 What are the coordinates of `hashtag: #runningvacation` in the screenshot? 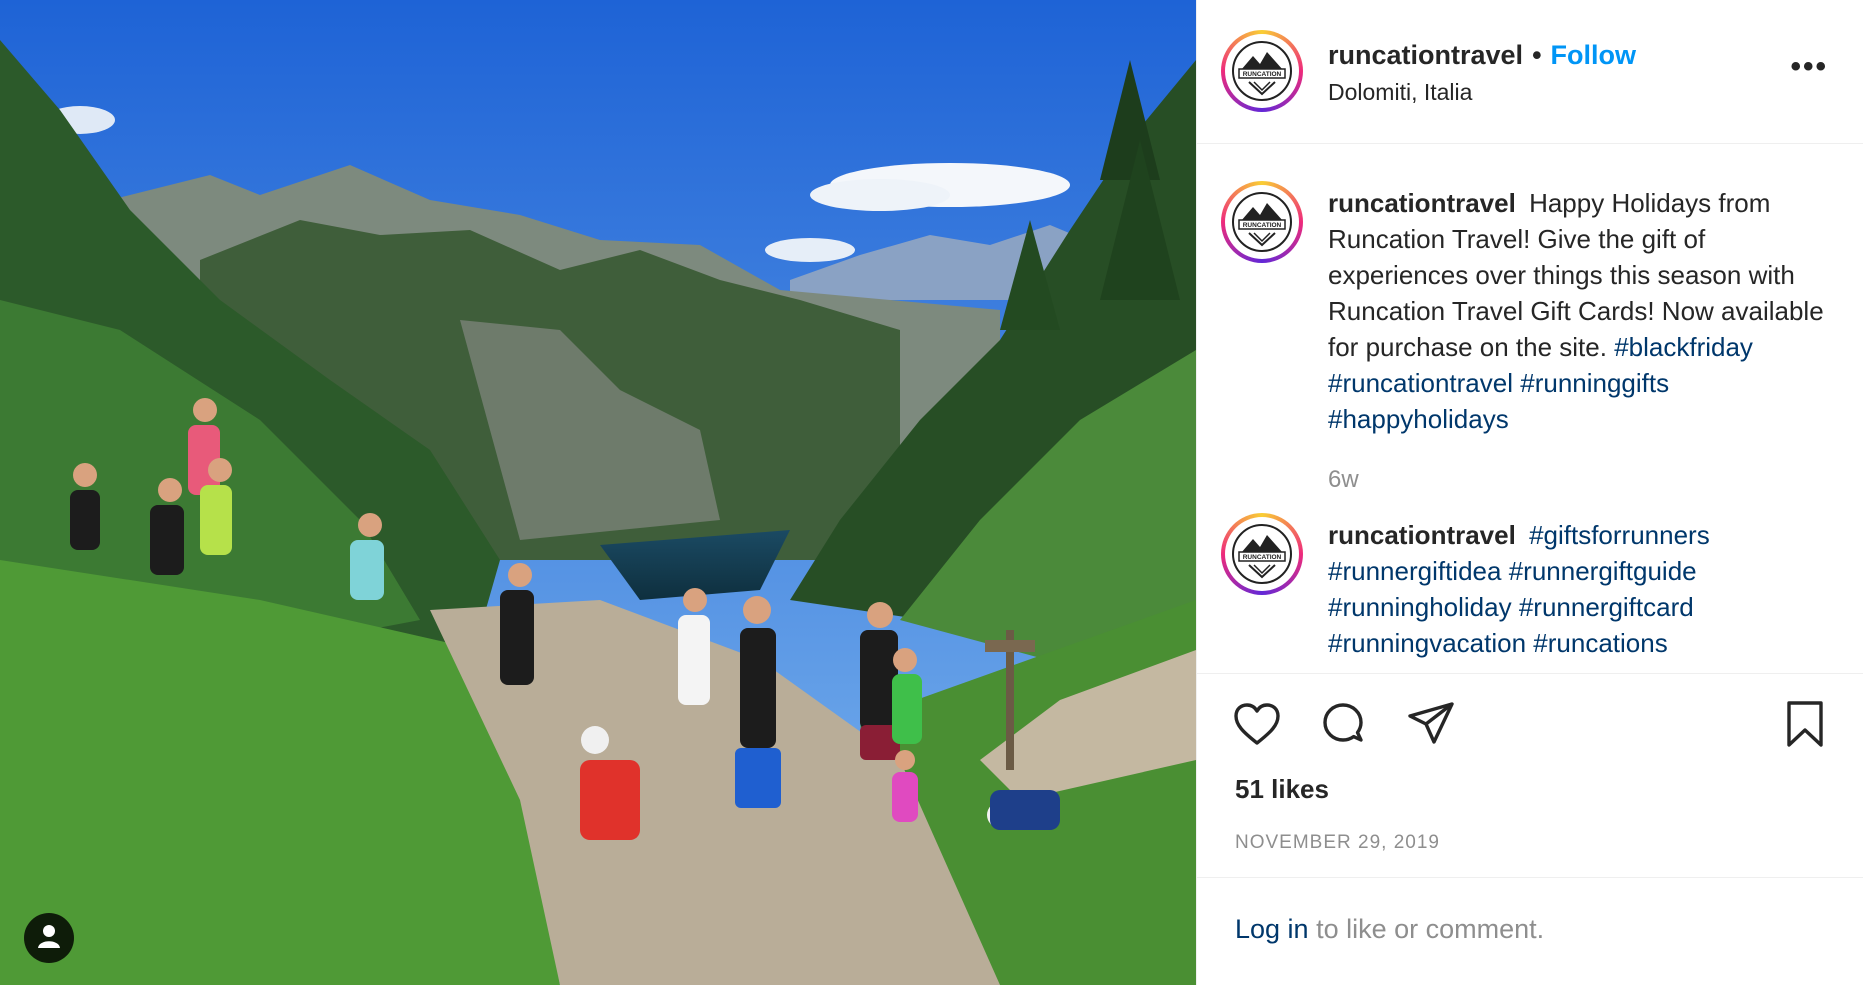 It's located at (1427, 643).